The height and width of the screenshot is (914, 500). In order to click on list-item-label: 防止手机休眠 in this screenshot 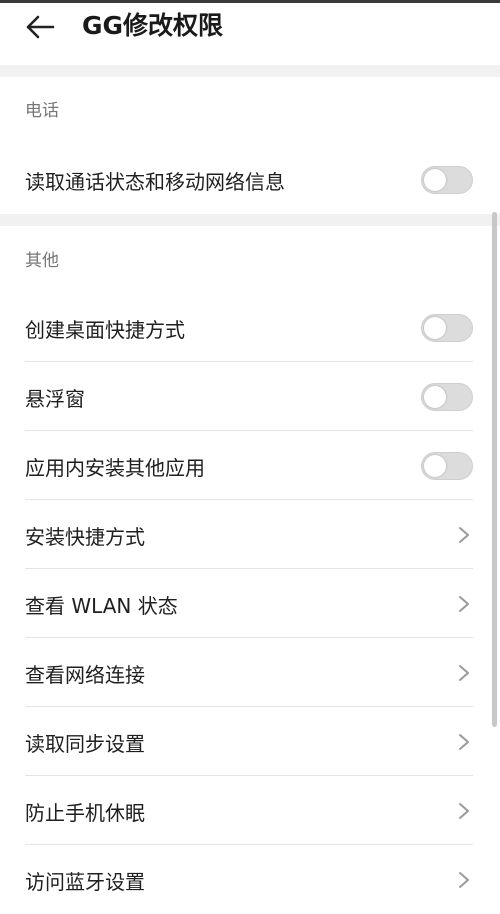, I will do `click(85, 812)`.